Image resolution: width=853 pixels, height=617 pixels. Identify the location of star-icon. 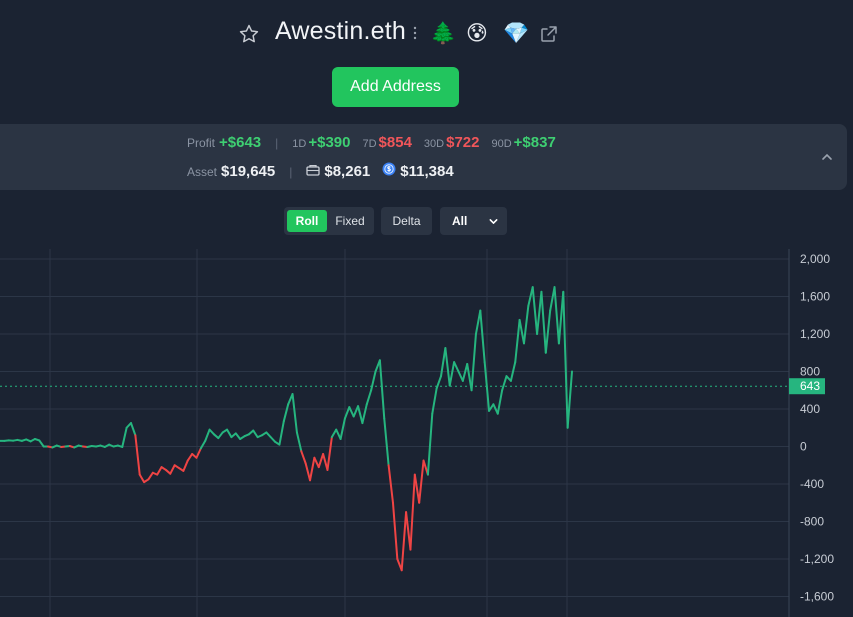
(249, 34).